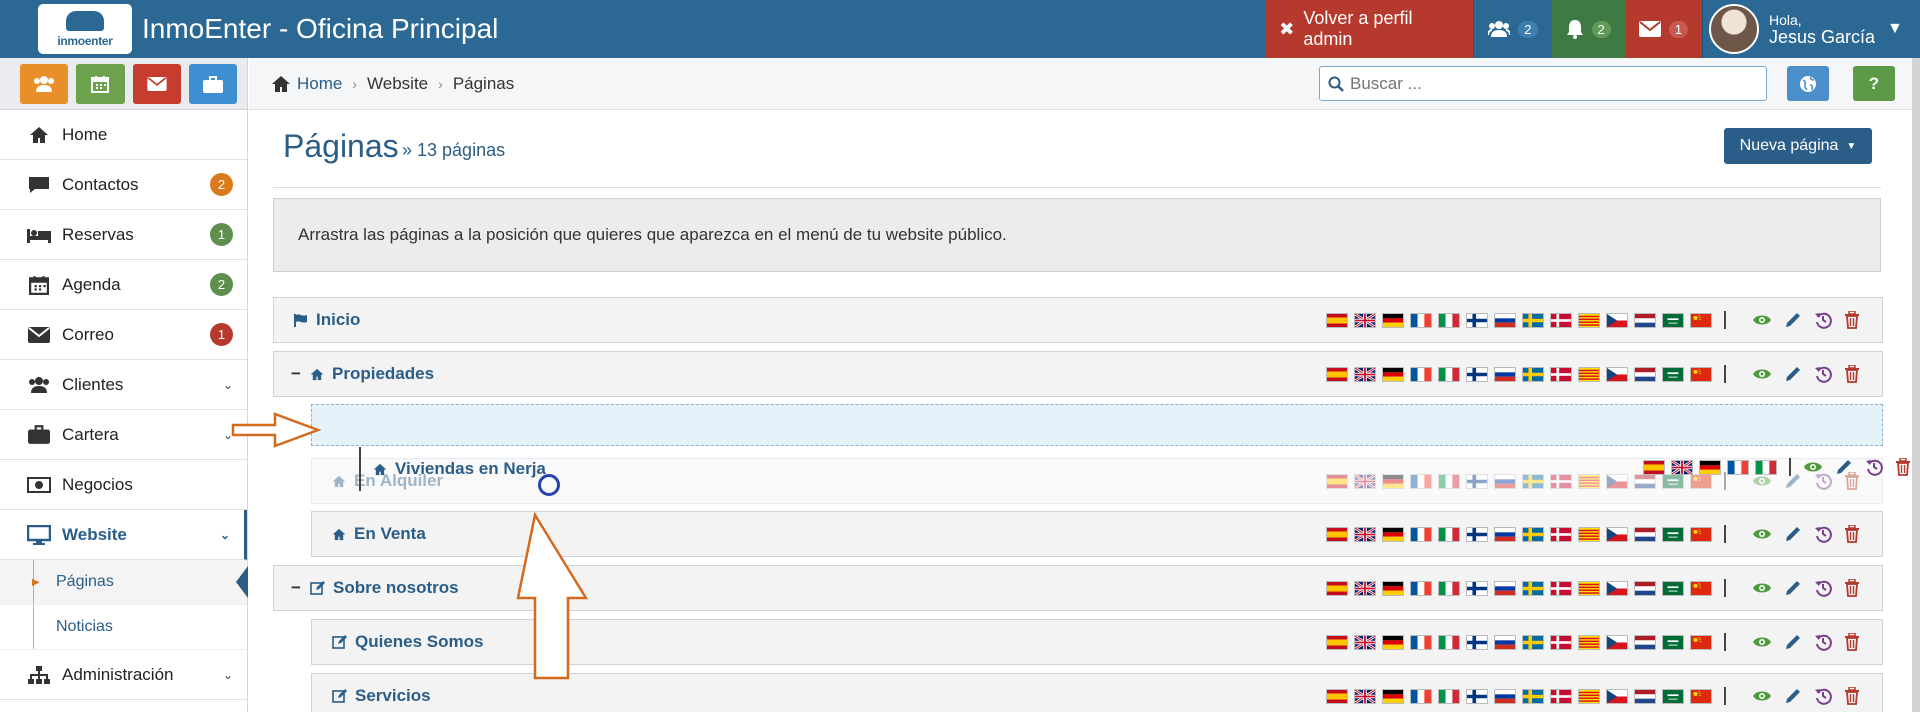 Image resolution: width=1920 pixels, height=712 pixels. Describe the element at coordinates (44, 84) in the screenshot. I see `quick-contacts-button` at that location.